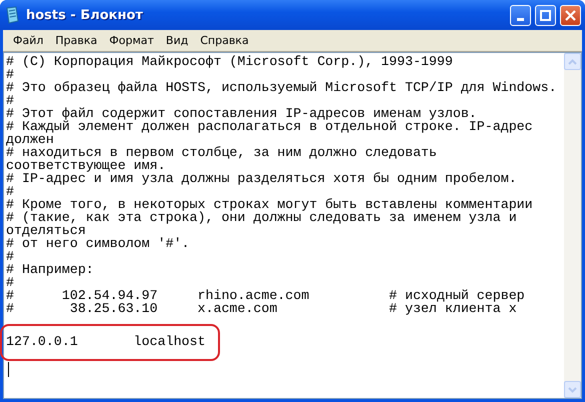  What do you see at coordinates (520, 19) in the screenshot?
I see `minimize-icon` at bounding box center [520, 19].